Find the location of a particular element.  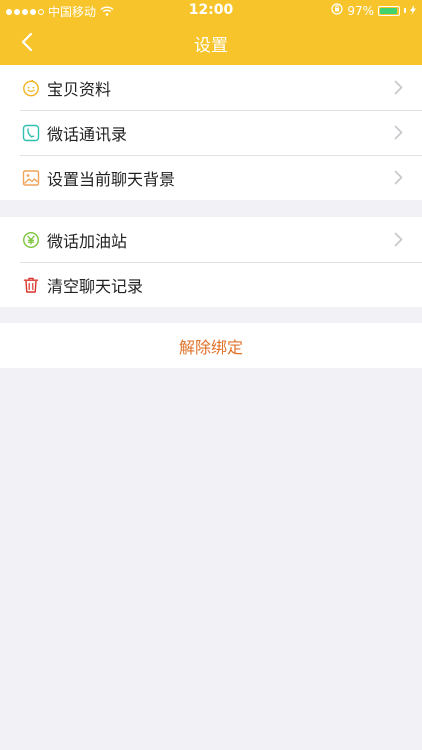

recharge-station-row: 微话加油站 is located at coordinates (211, 239).